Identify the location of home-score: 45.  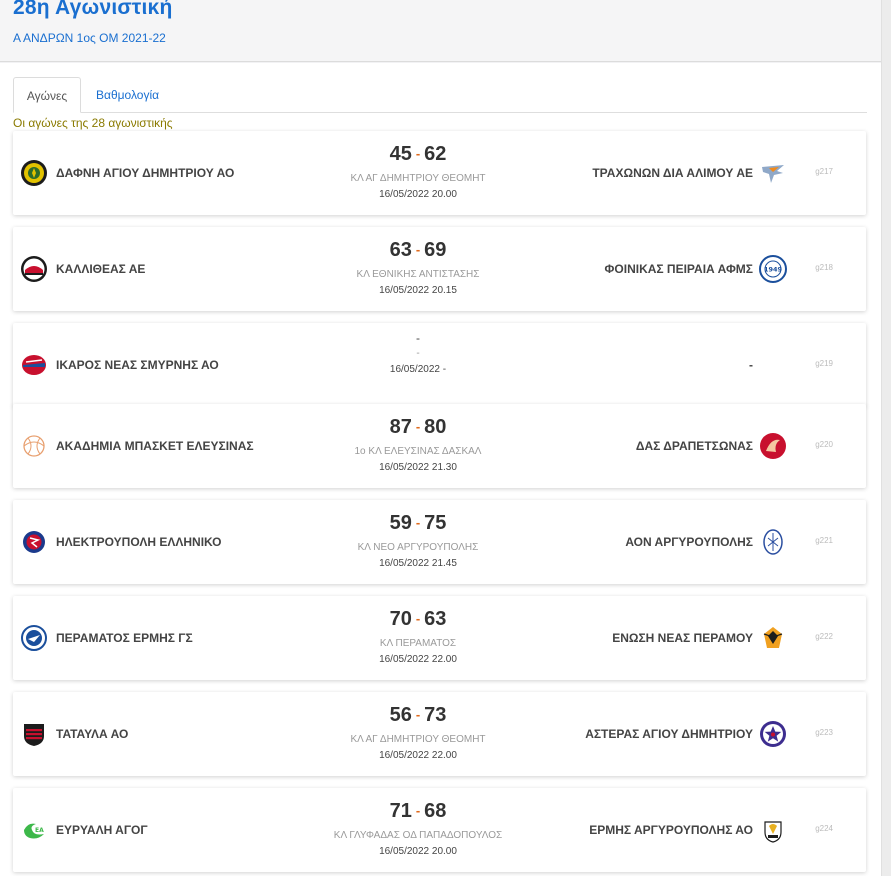
(400, 154).